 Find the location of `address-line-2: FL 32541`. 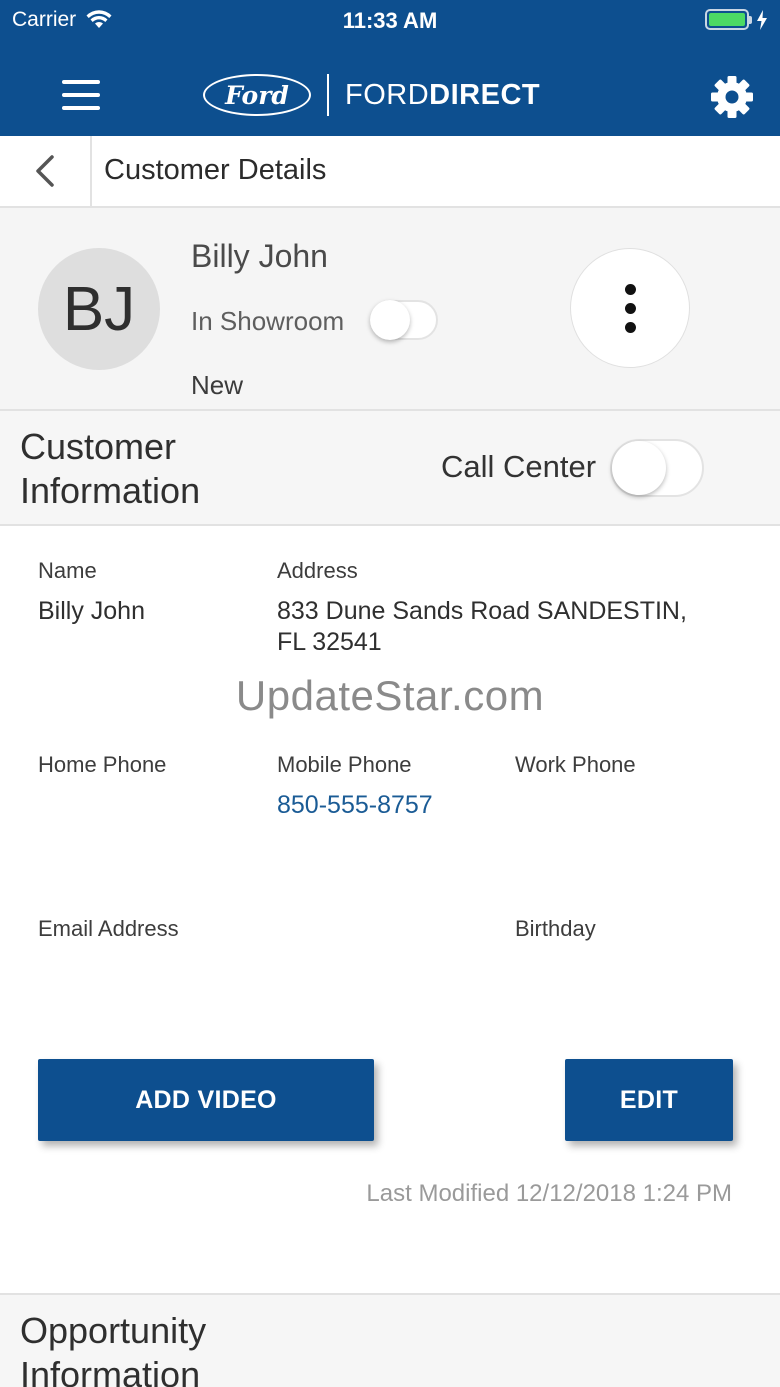

address-line-2: FL 32541 is located at coordinates (329, 642).